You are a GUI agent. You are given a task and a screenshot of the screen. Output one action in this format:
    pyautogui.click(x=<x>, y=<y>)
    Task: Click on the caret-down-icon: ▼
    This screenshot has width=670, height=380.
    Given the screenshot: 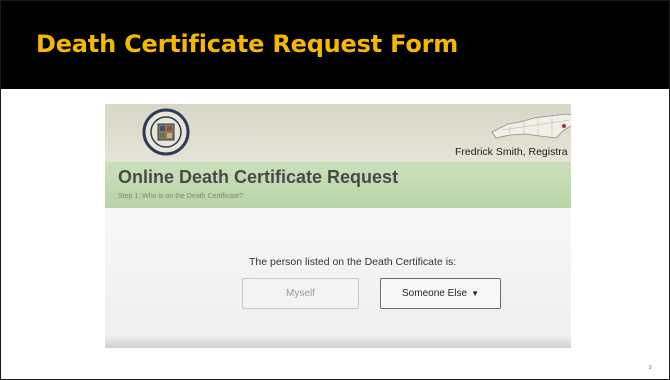 What is the action you would take?
    pyautogui.click(x=475, y=293)
    